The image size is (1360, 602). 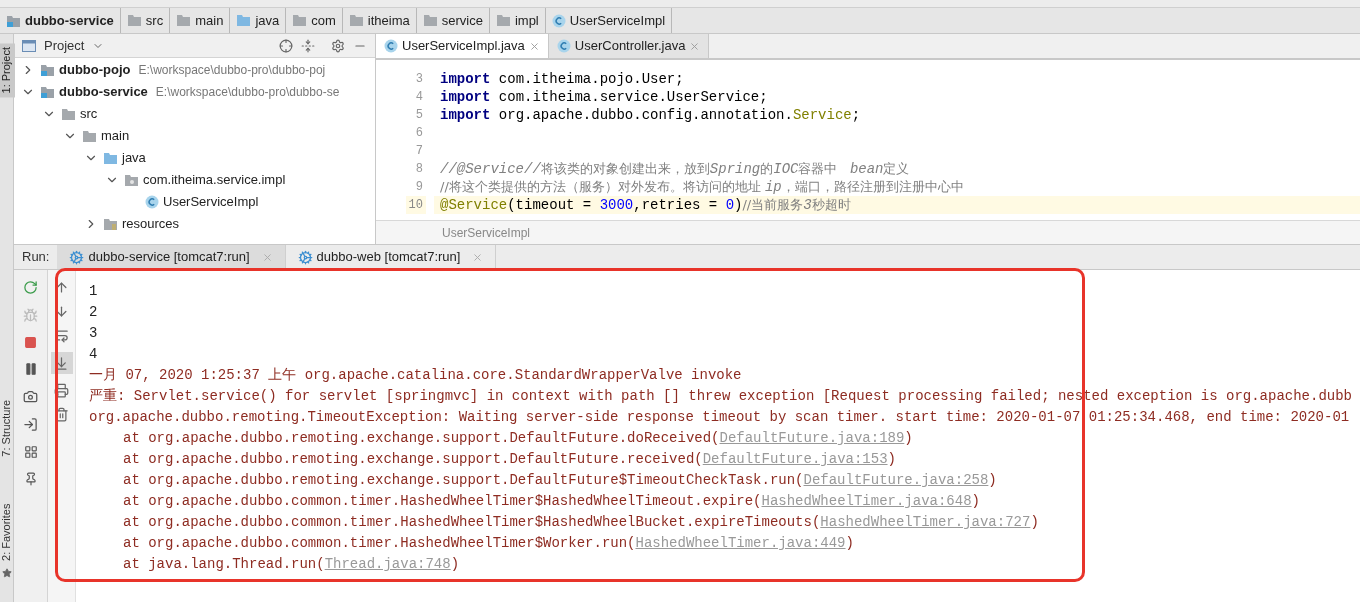 I want to click on stack-frame: at org.apache.dubbo.remoting.exchange.support.DefaultFuture.doReceived(, so click(x=421, y=438).